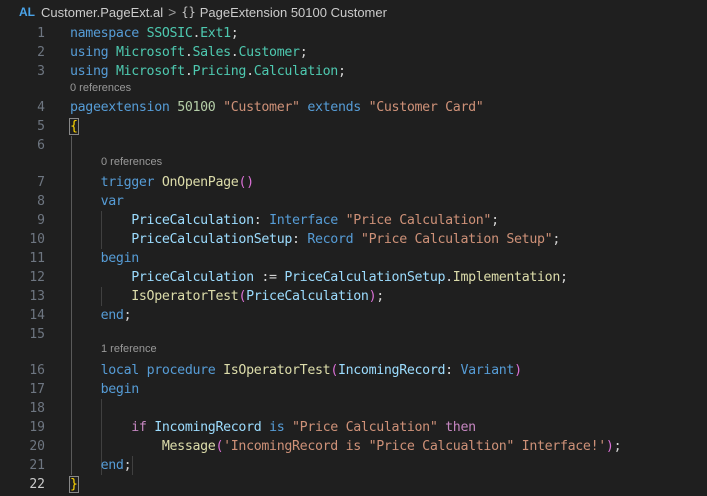 This screenshot has height=496, width=707. Describe the element at coordinates (353, 465) in the screenshot. I see `code-line: 21 end;` at that location.